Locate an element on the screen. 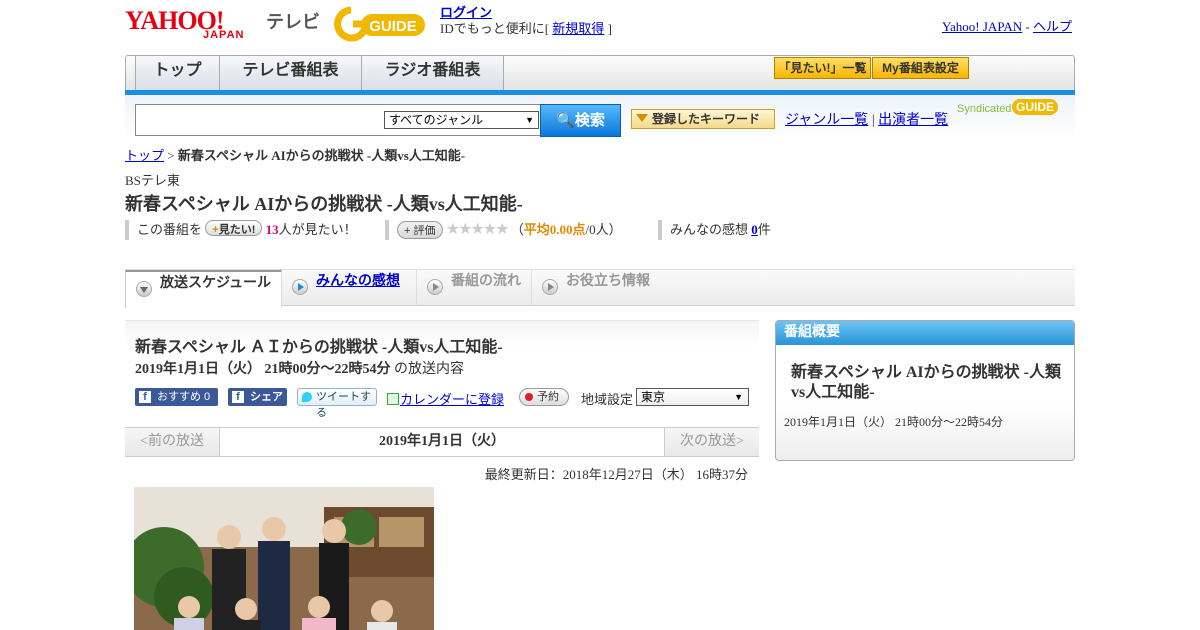 The image size is (1200, 630). reserve-label: 予約 is located at coordinates (548, 397).